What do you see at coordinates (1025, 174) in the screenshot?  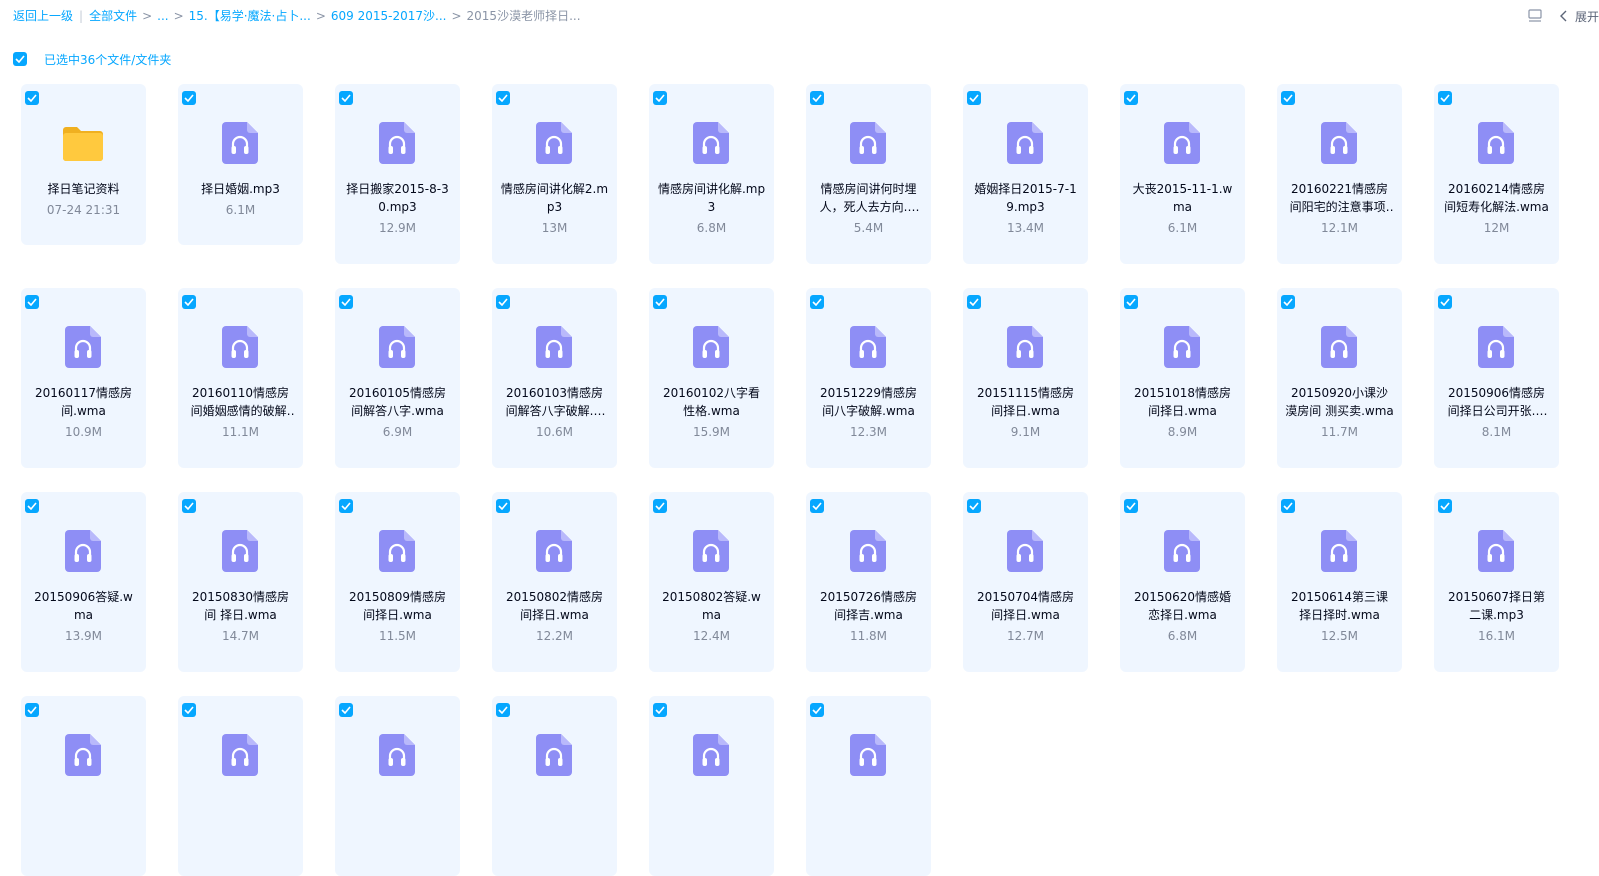 I see `file-card: 婚姻择日2015-7-19.mp3 13.4M` at bounding box center [1025, 174].